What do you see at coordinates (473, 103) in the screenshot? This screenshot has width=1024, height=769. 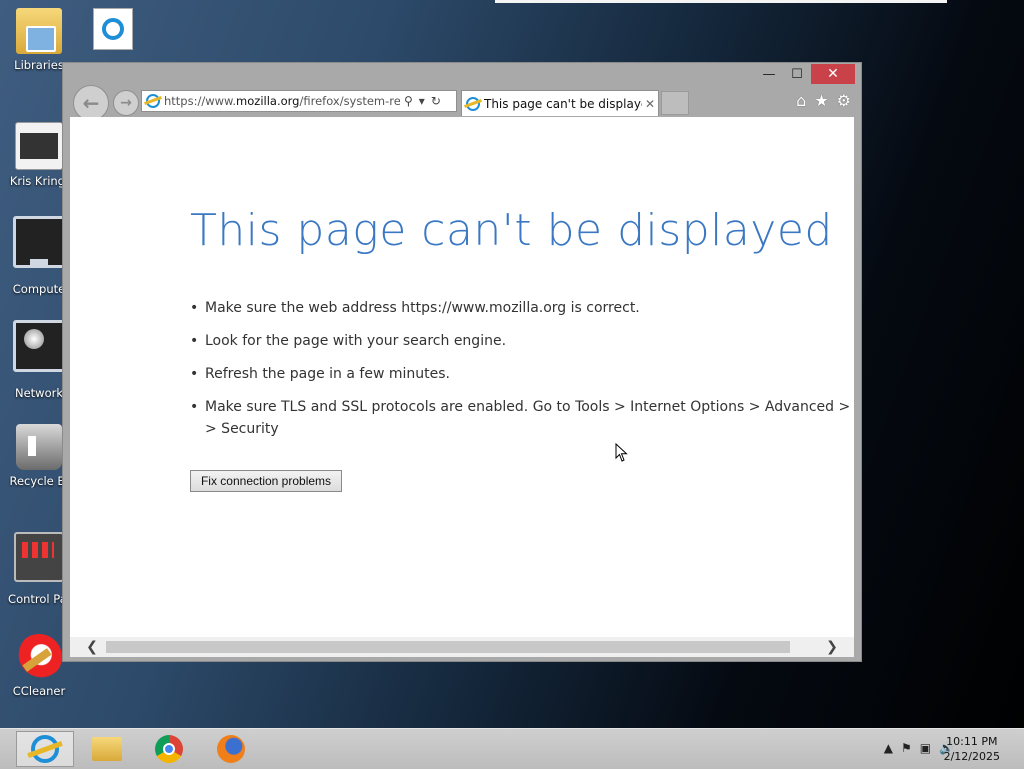 I see `tab-site-icon` at bounding box center [473, 103].